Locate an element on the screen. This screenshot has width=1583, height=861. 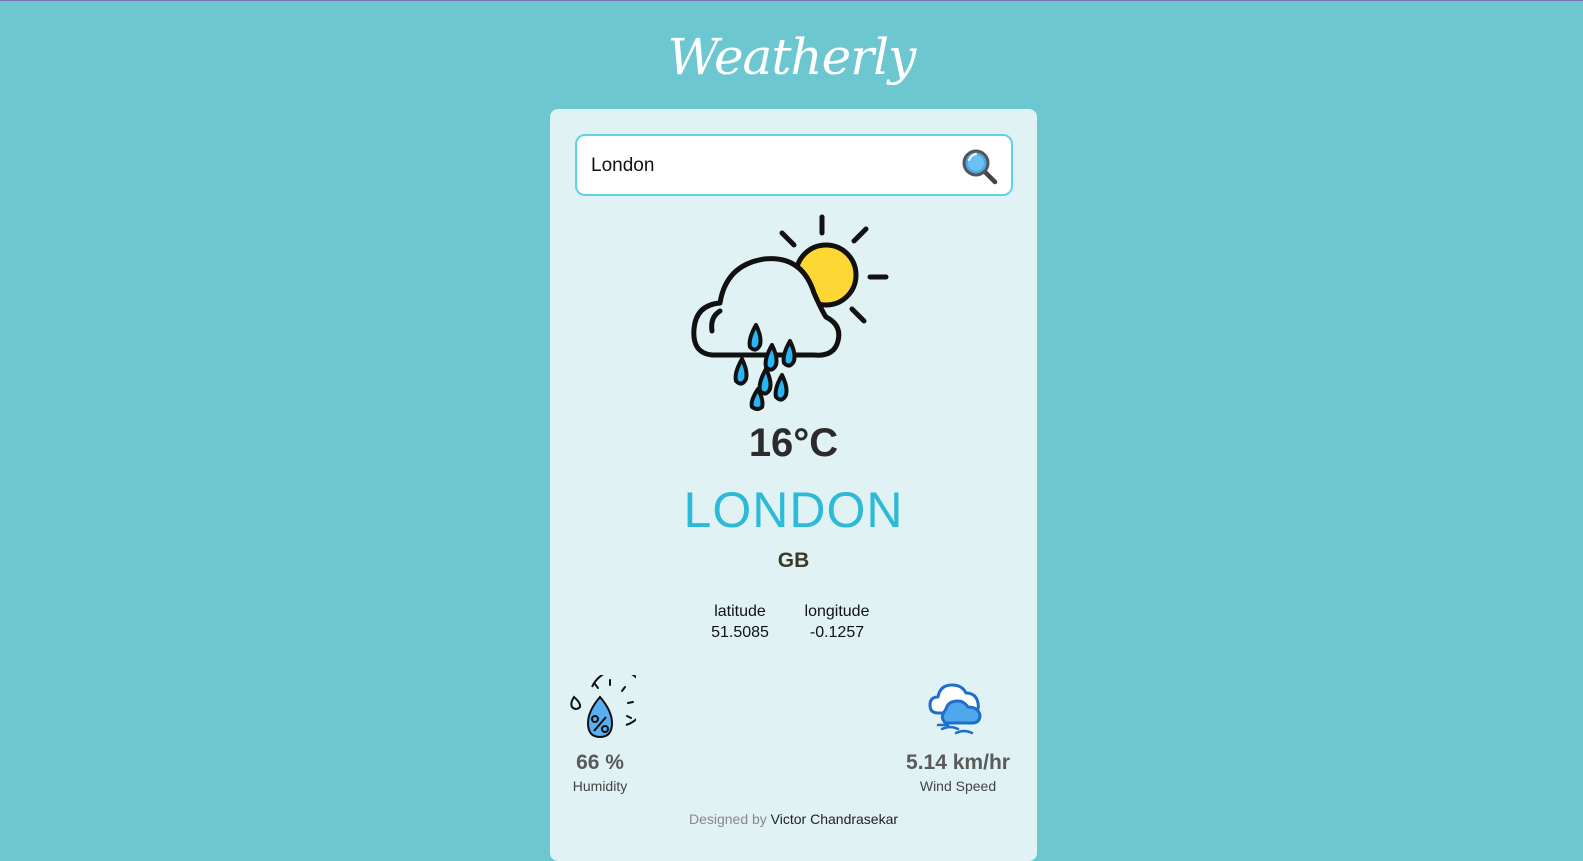
wind-cloud-icon is located at coordinates (955, 709).